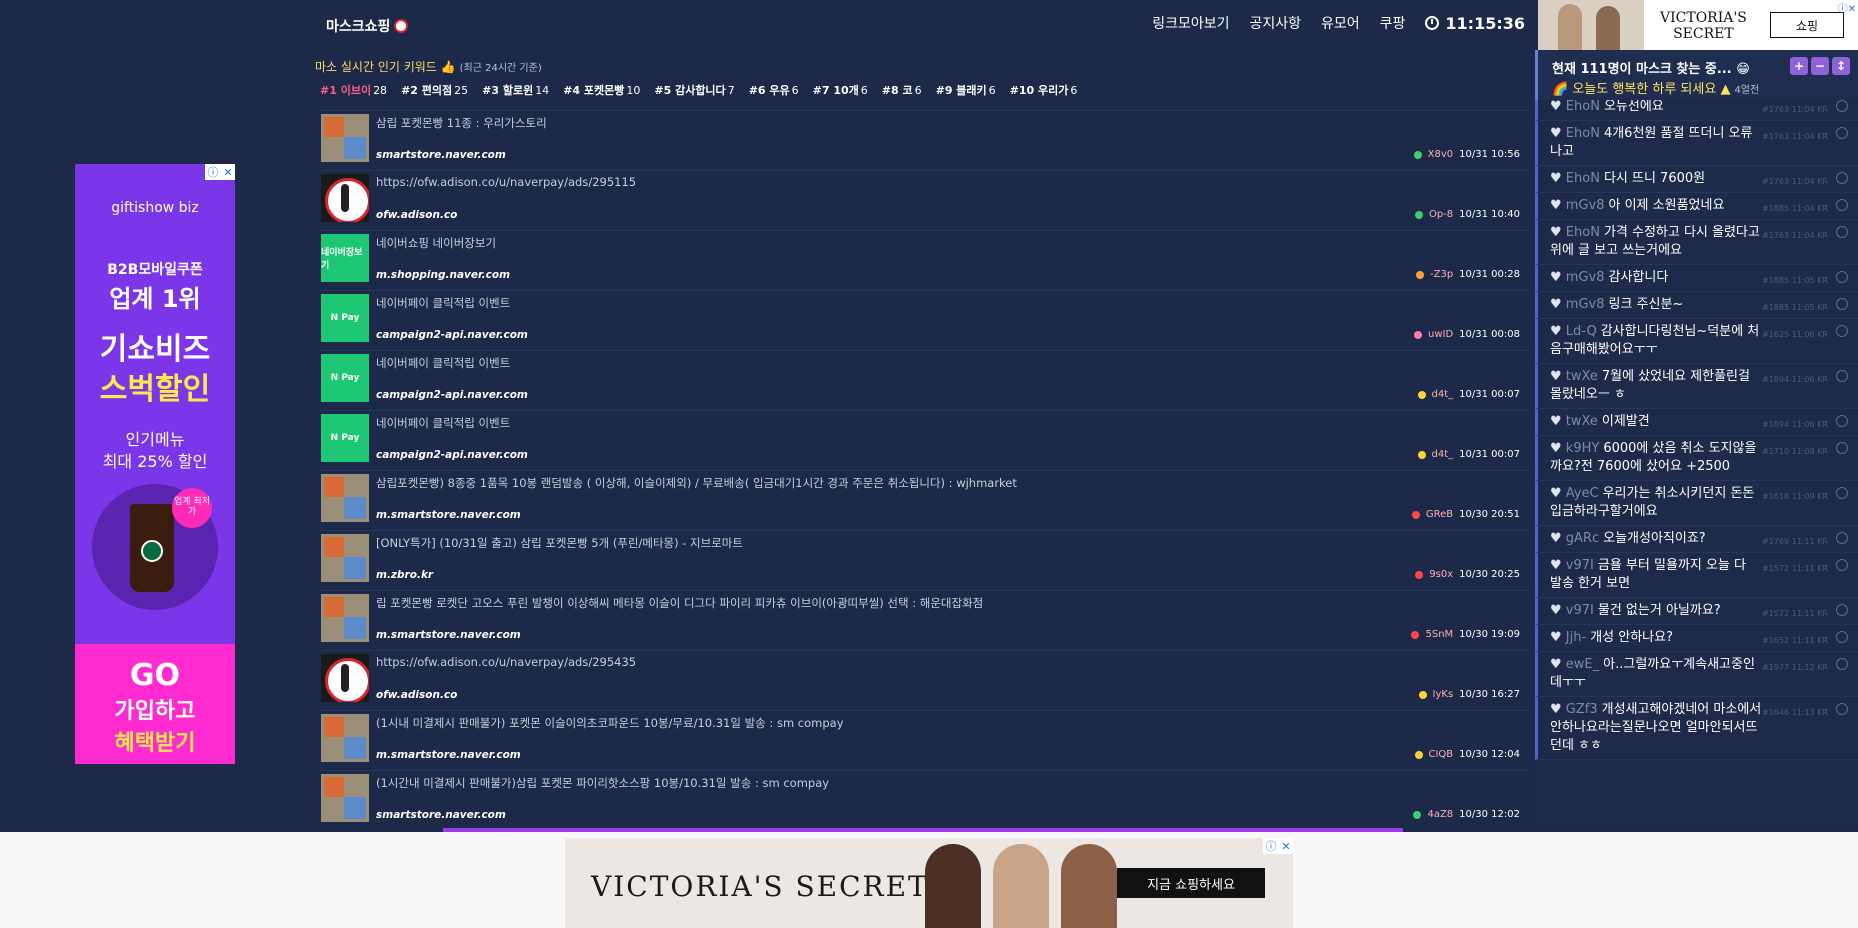  What do you see at coordinates (353, 90) in the screenshot?
I see `keyword-item: #1 이브이 28` at bounding box center [353, 90].